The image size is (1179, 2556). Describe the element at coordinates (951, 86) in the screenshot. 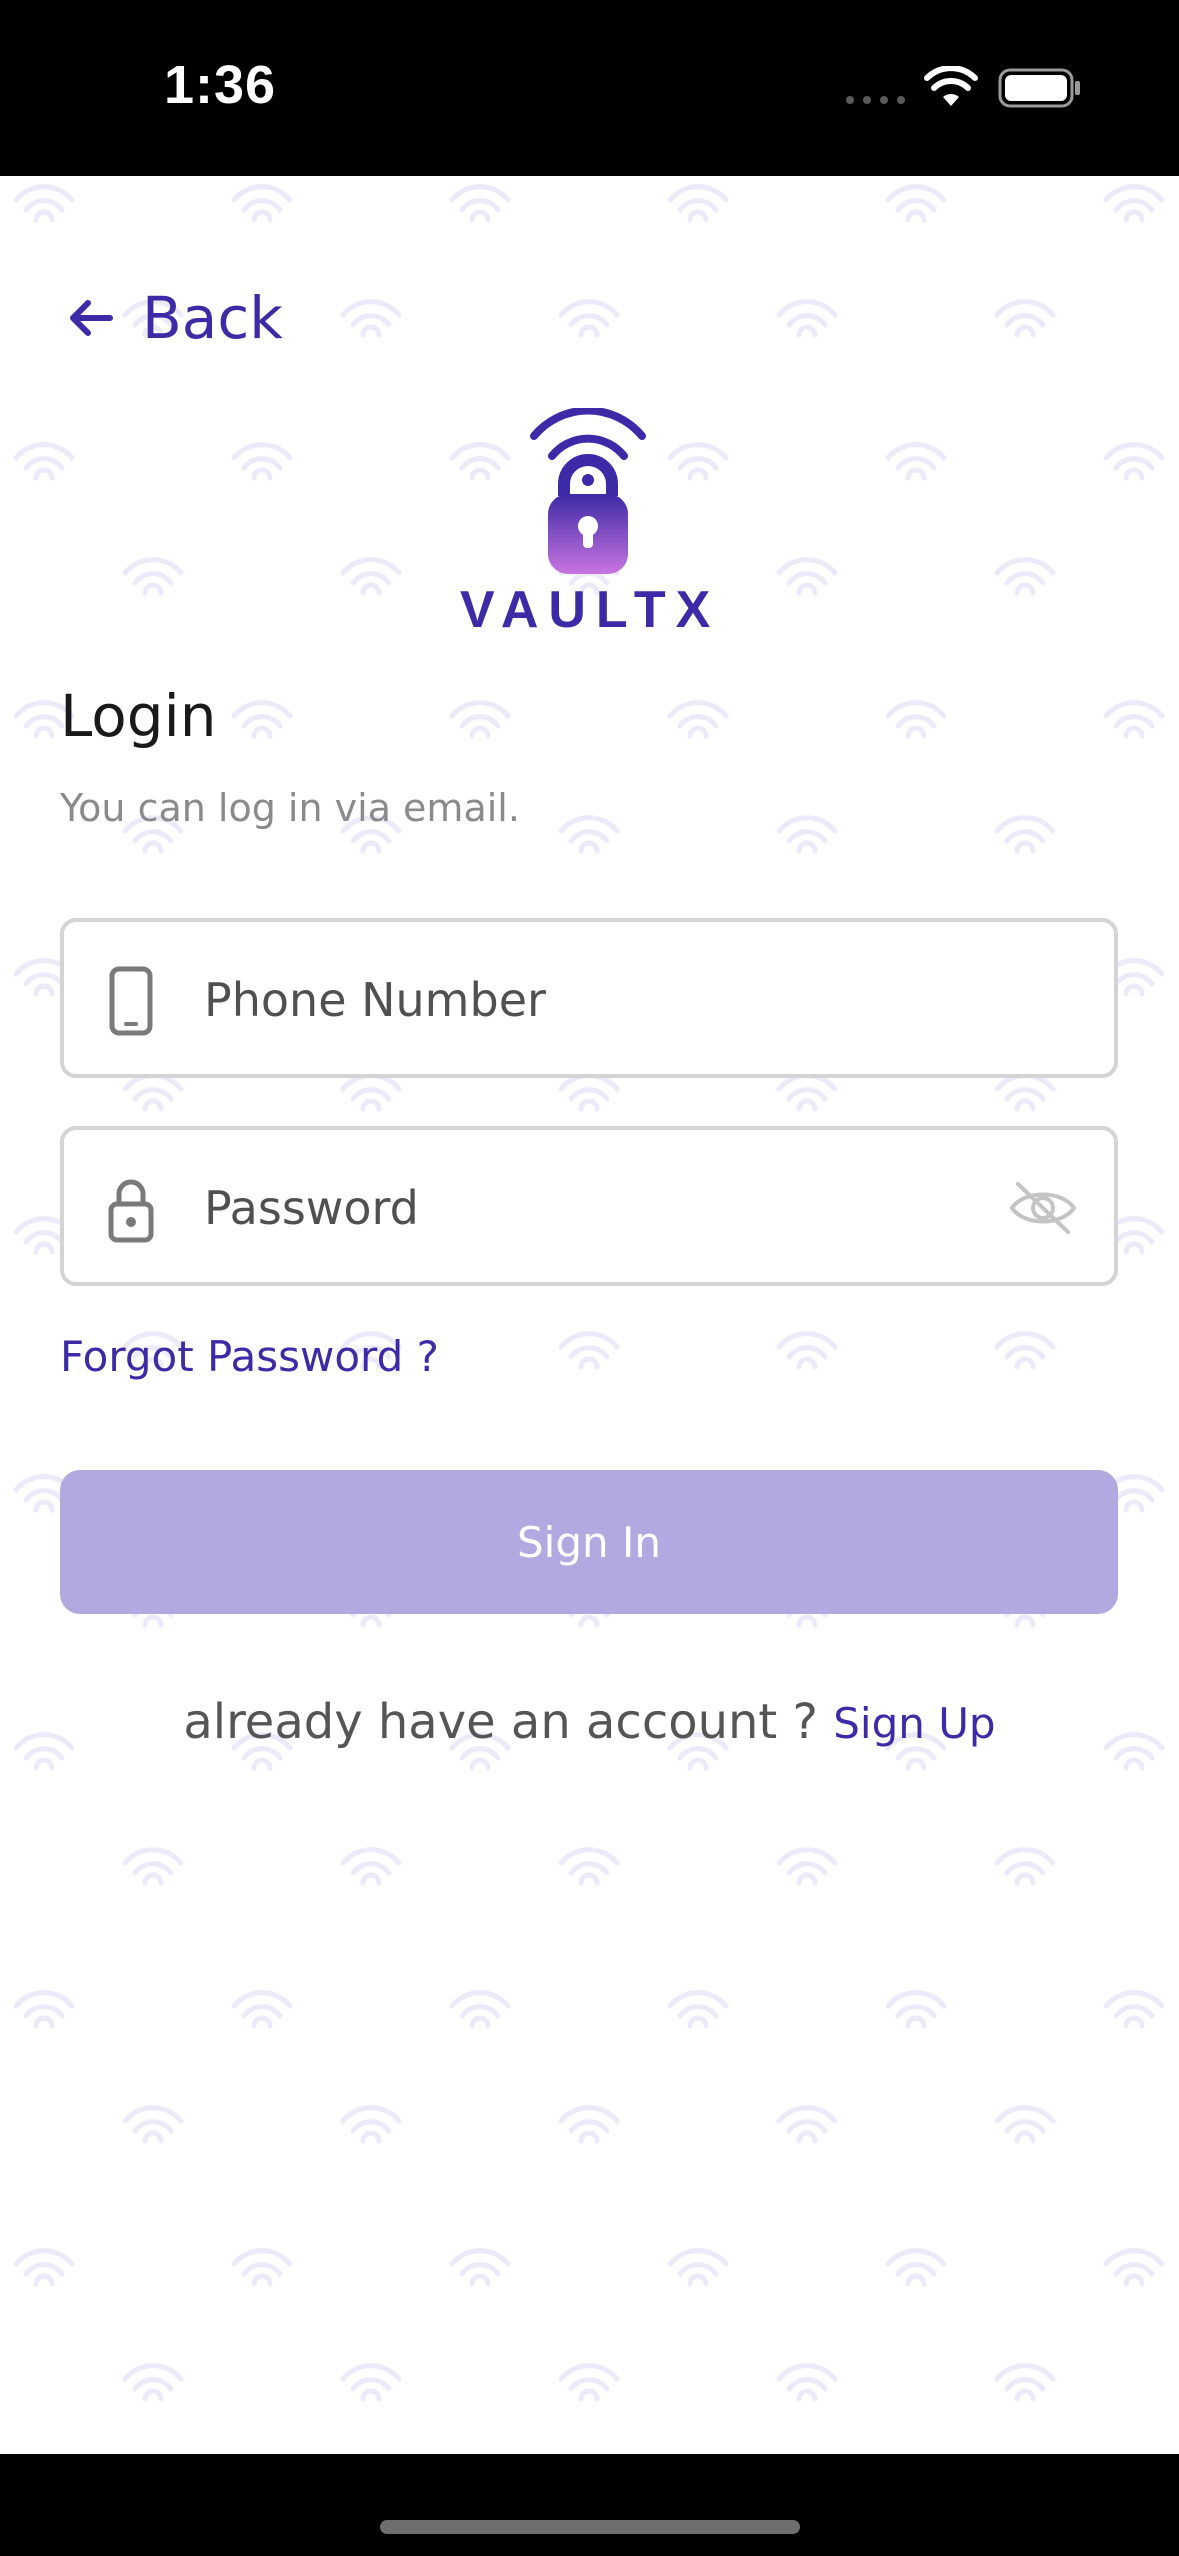

I see `wifi-icon` at that location.